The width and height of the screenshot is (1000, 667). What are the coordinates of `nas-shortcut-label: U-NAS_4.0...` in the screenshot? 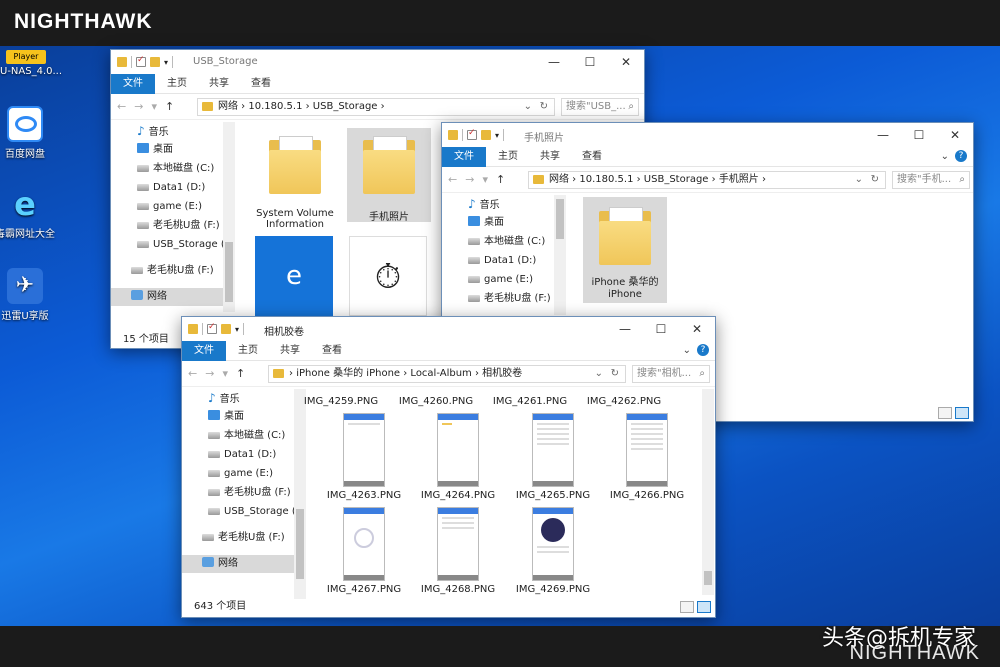 It's located at (31, 71).